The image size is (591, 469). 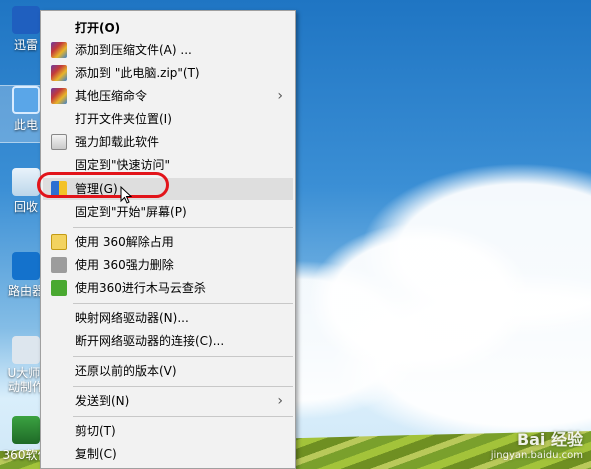 What do you see at coordinates (123, 165) in the screenshot?
I see `menu-item-label: 固定到"快速访问"` at bounding box center [123, 165].